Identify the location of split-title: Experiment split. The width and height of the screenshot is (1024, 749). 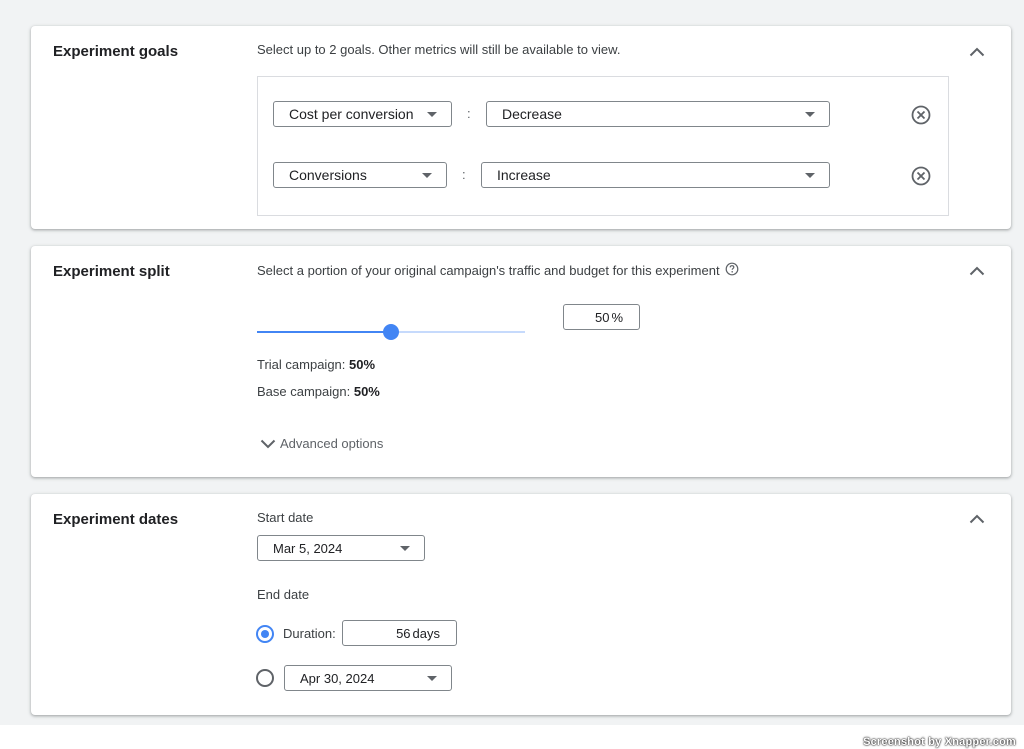
(111, 271).